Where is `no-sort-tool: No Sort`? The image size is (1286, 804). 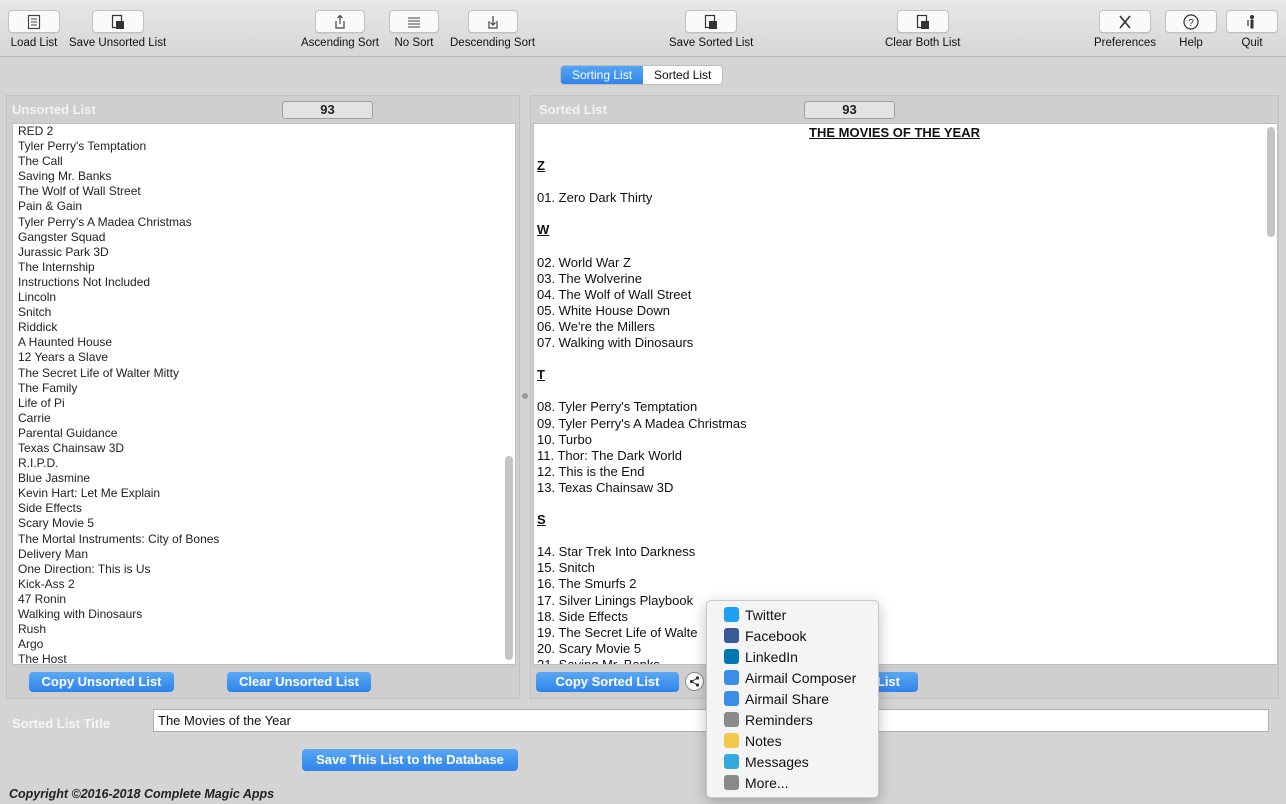 no-sort-tool: No Sort is located at coordinates (414, 29).